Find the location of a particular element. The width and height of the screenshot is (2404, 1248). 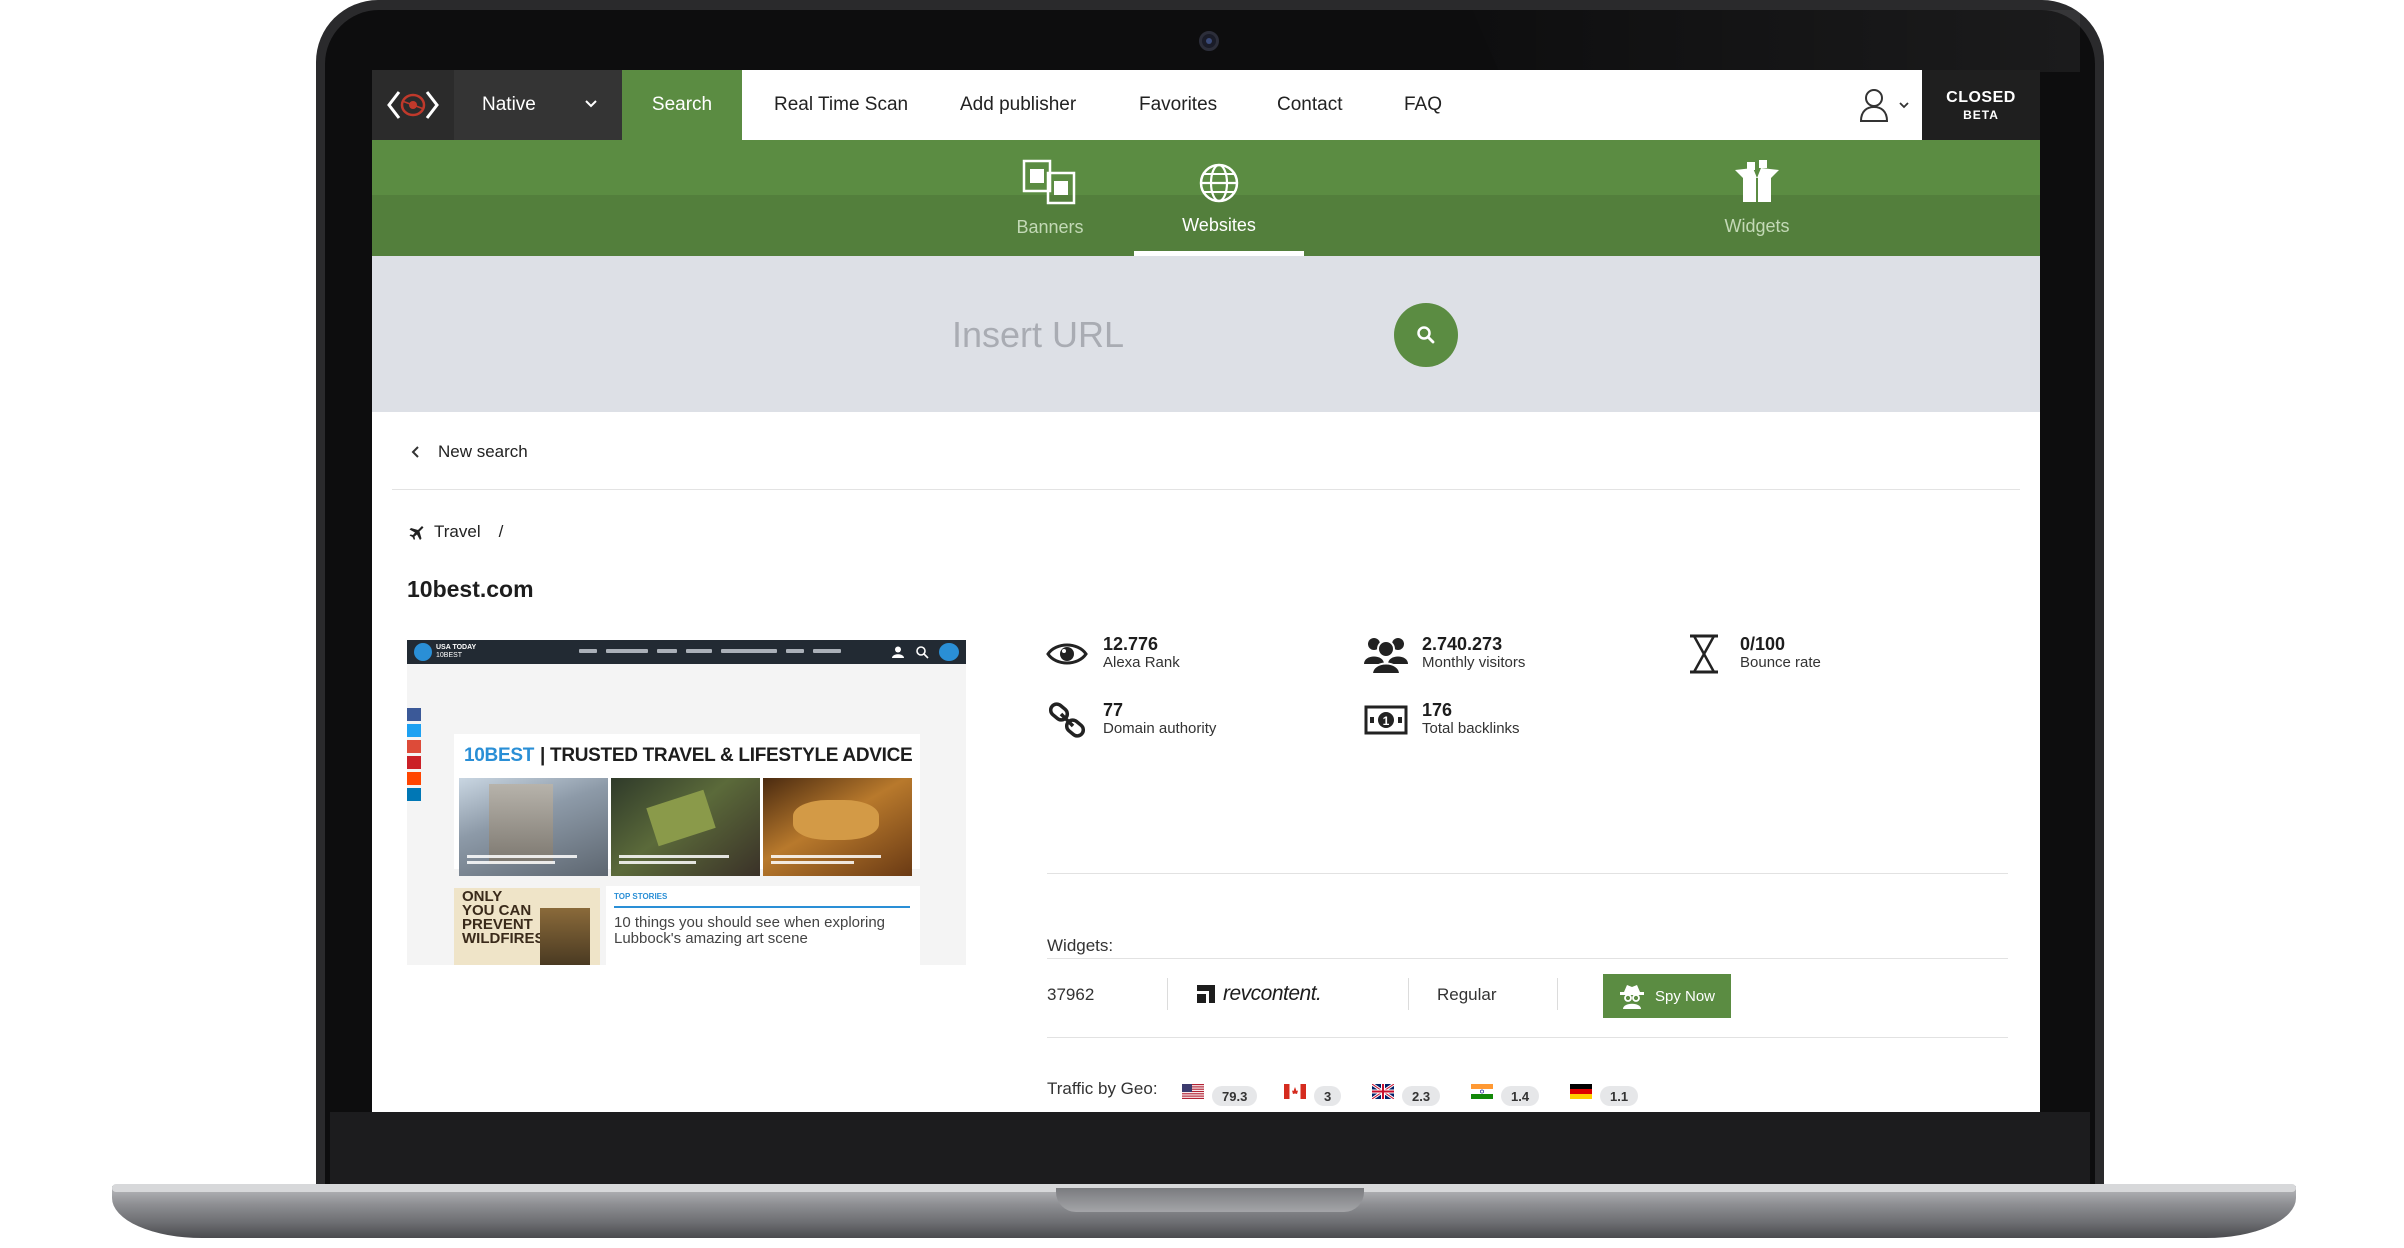

spy-now-button: Spy Now is located at coordinates (1667, 996).